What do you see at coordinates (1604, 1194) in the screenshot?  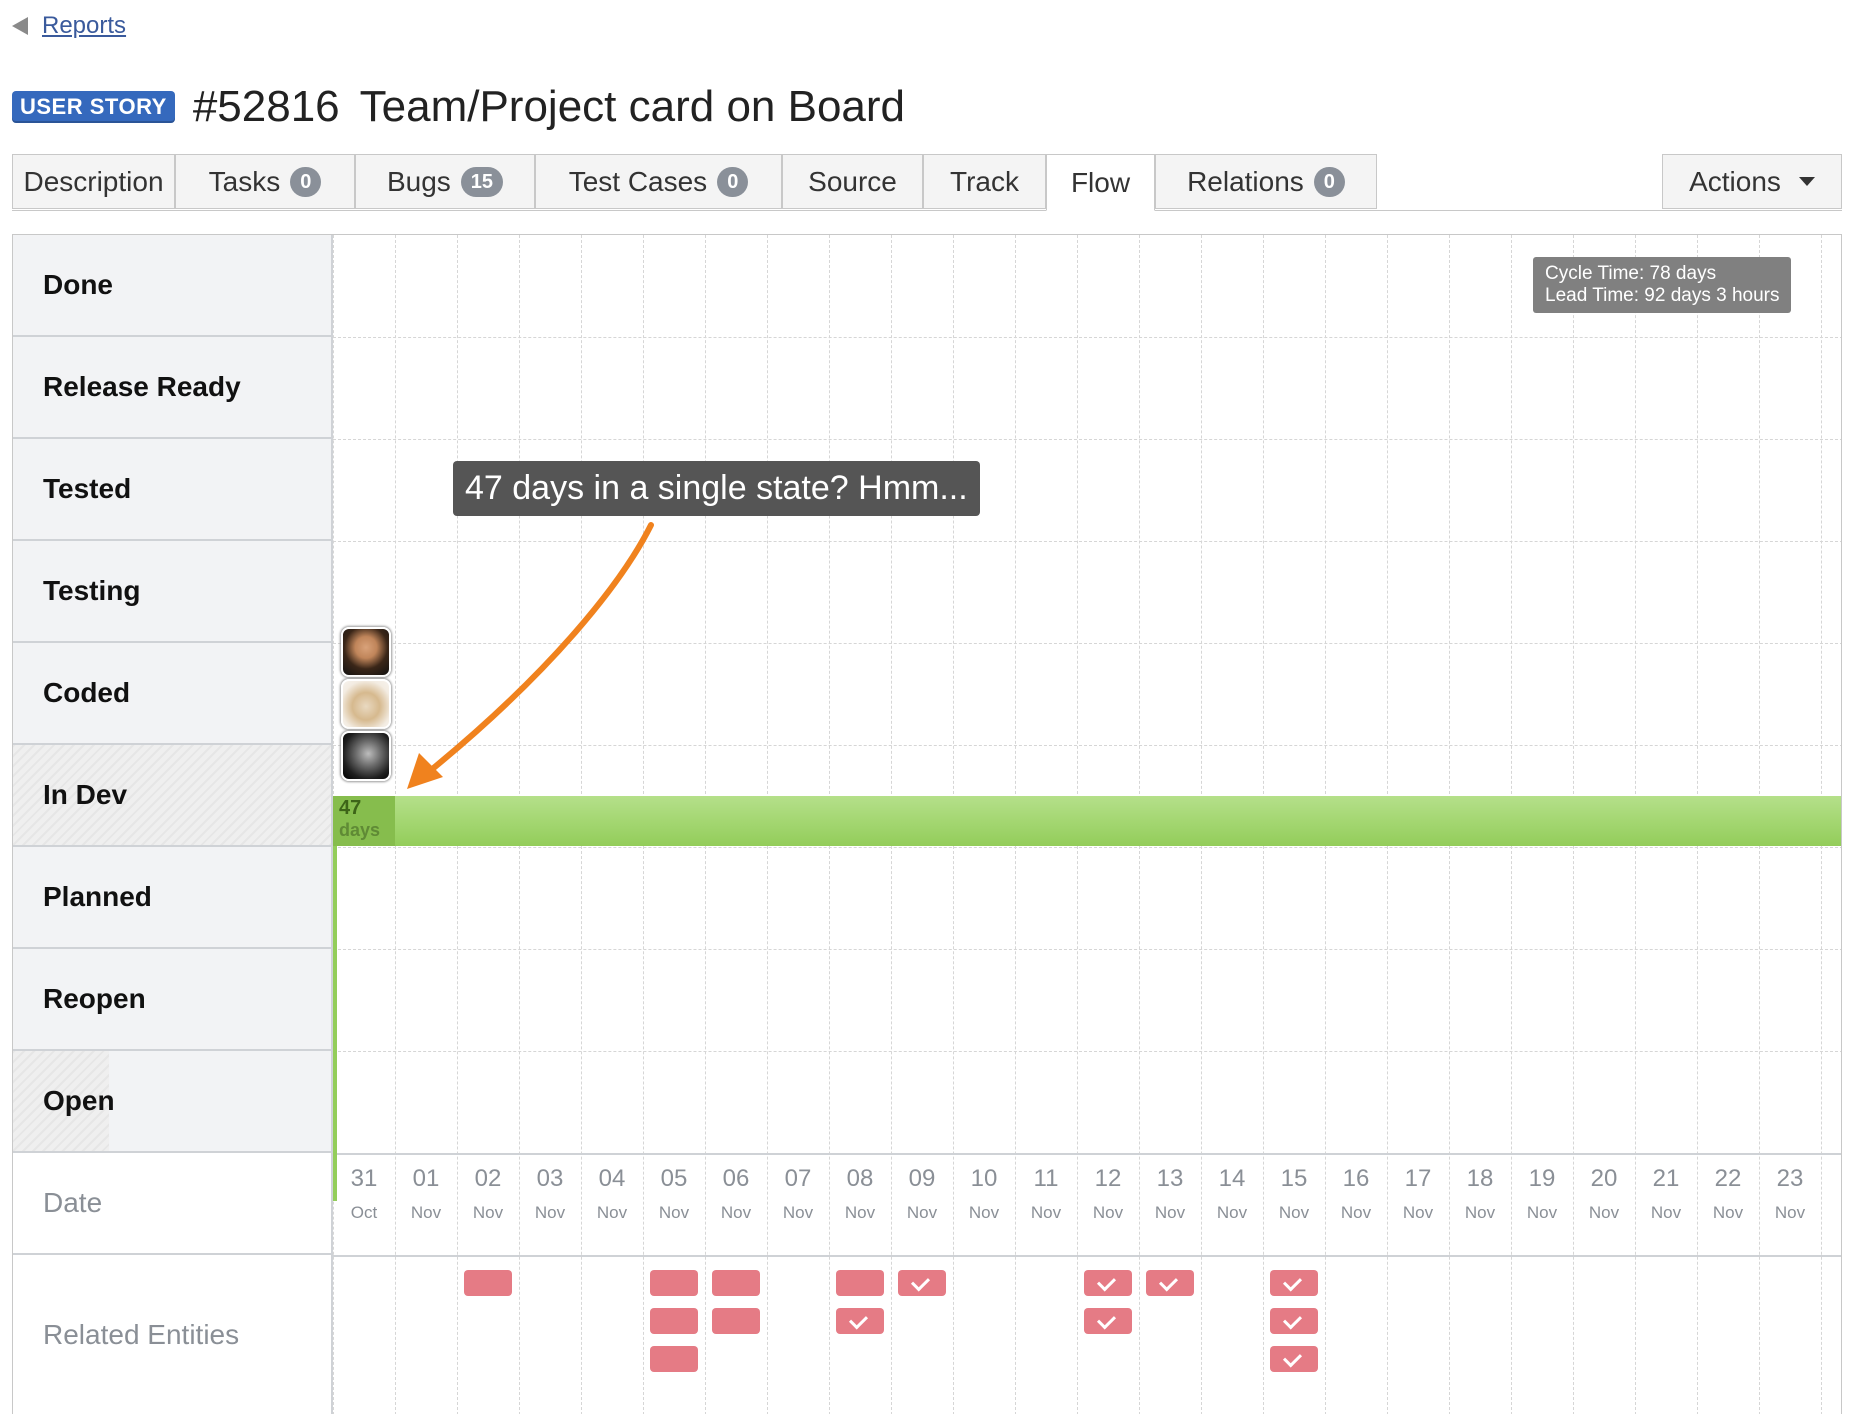 I see `date-column: 20 Nov` at bounding box center [1604, 1194].